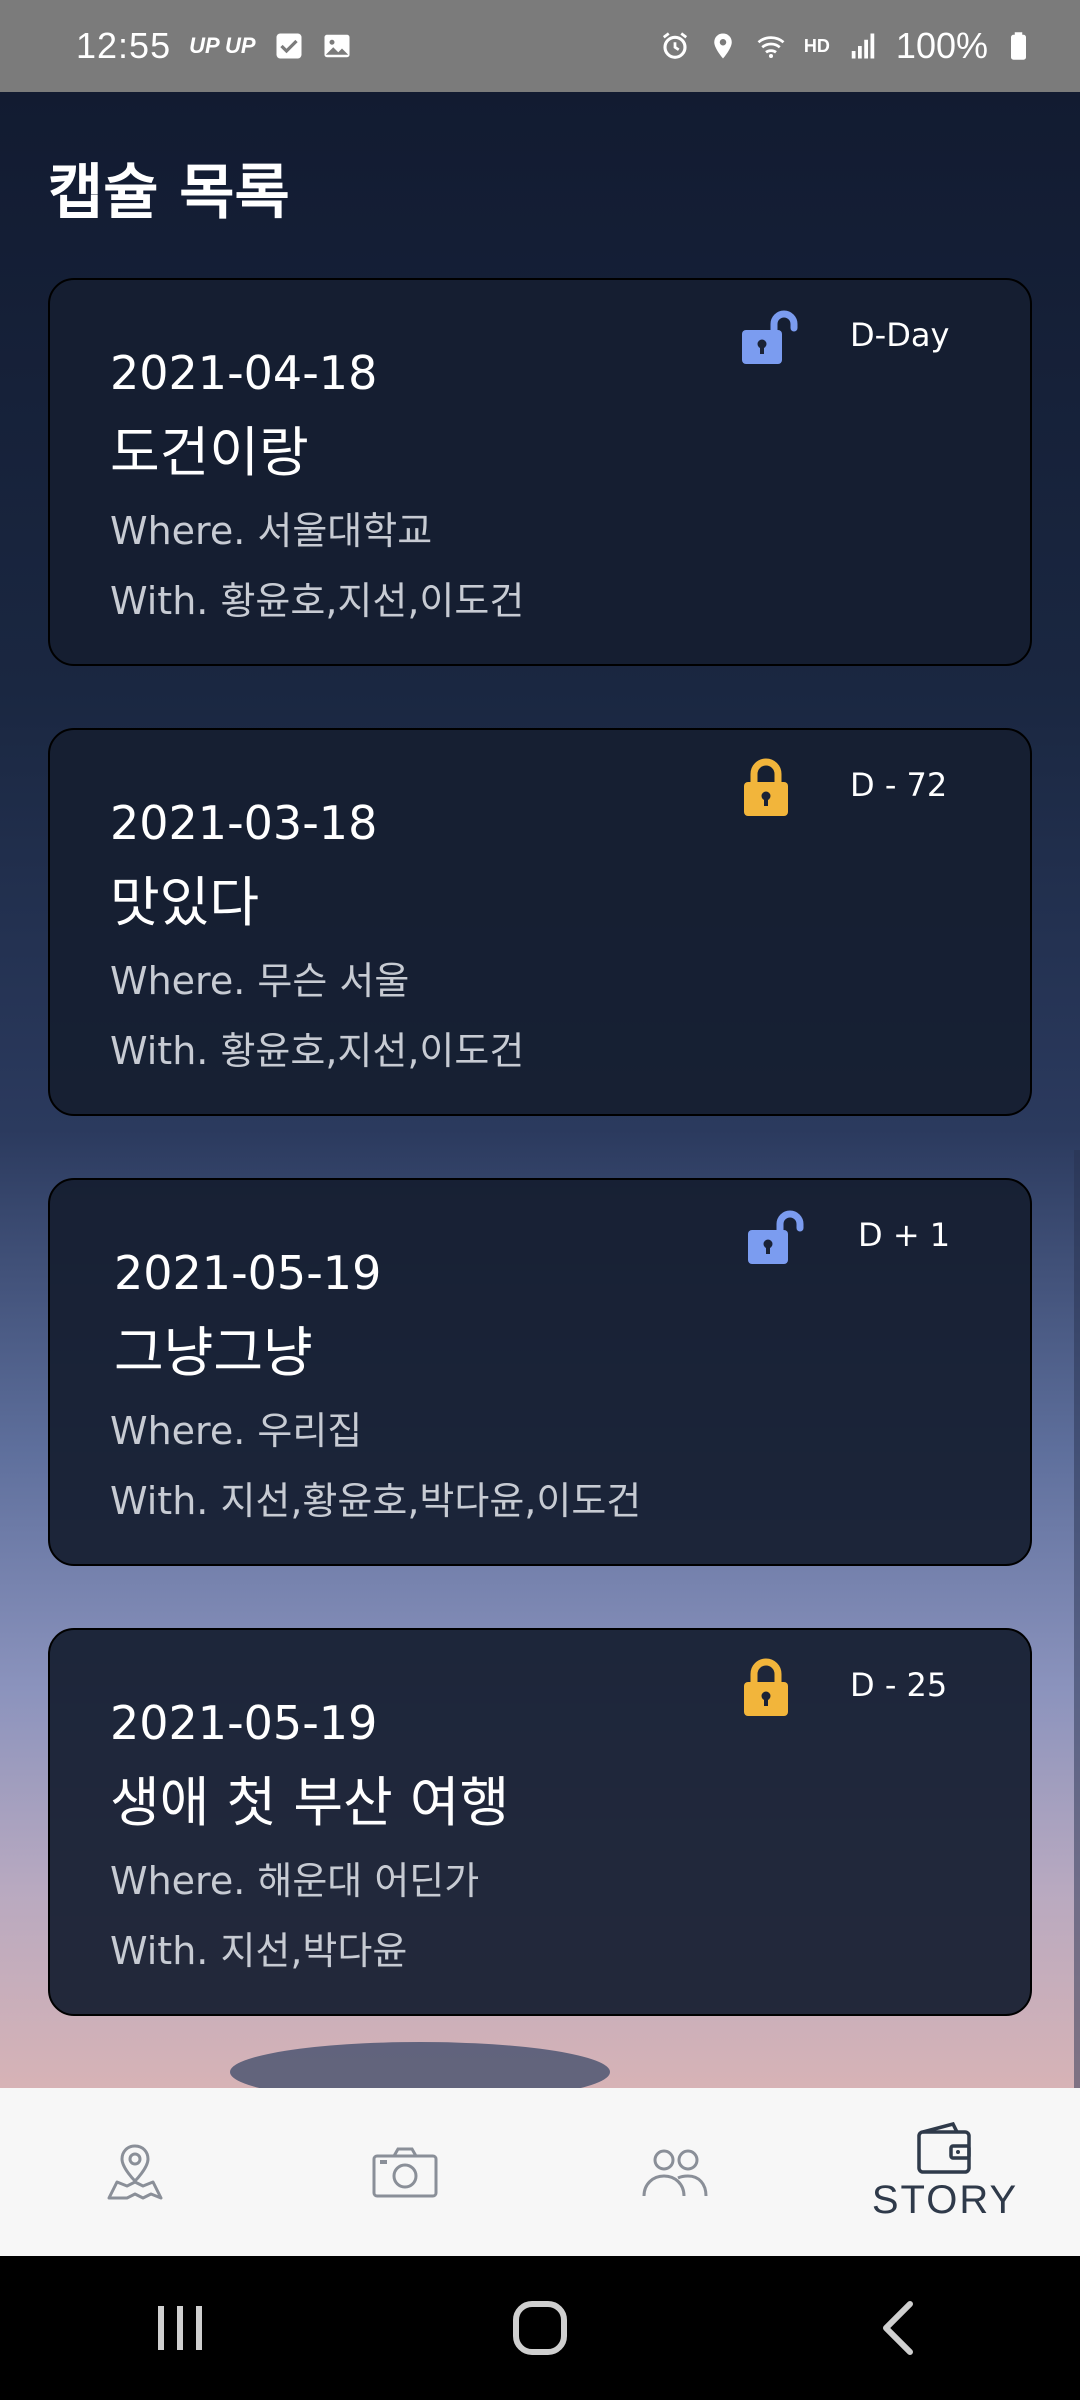  I want to click on wifi-icon, so click(771, 47).